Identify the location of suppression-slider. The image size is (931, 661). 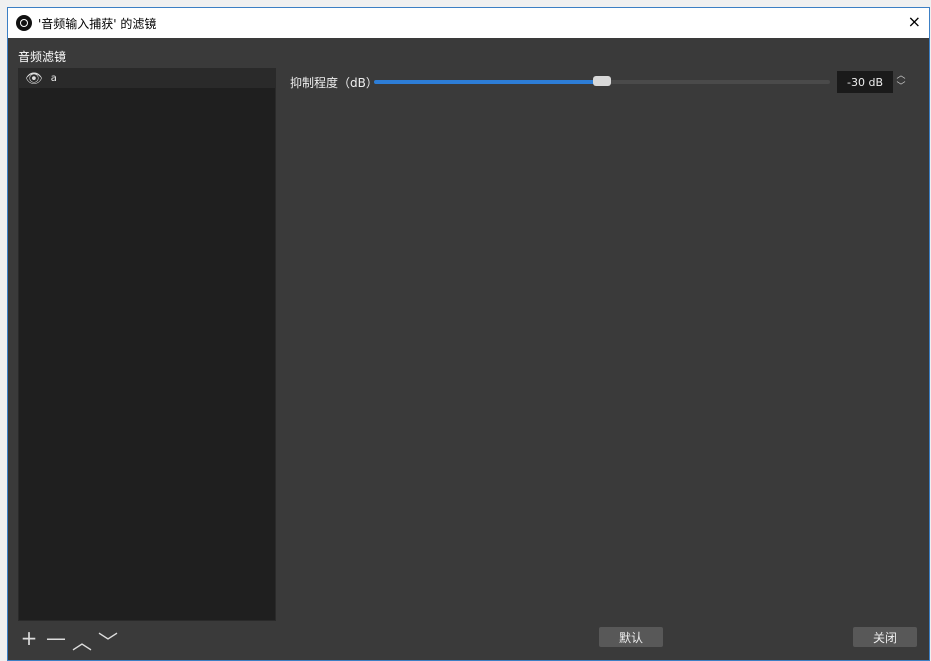
(602, 81).